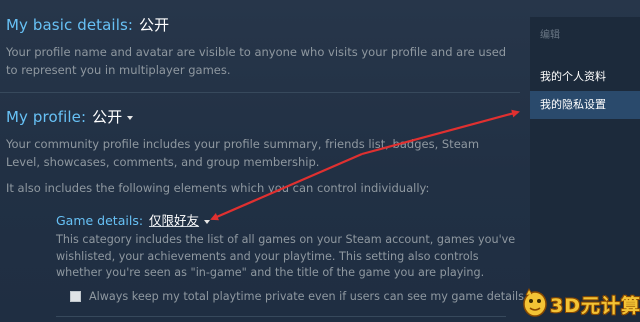 This screenshot has height=322, width=640. I want to click on profile-heading: My profile: 公开, so click(70, 116).